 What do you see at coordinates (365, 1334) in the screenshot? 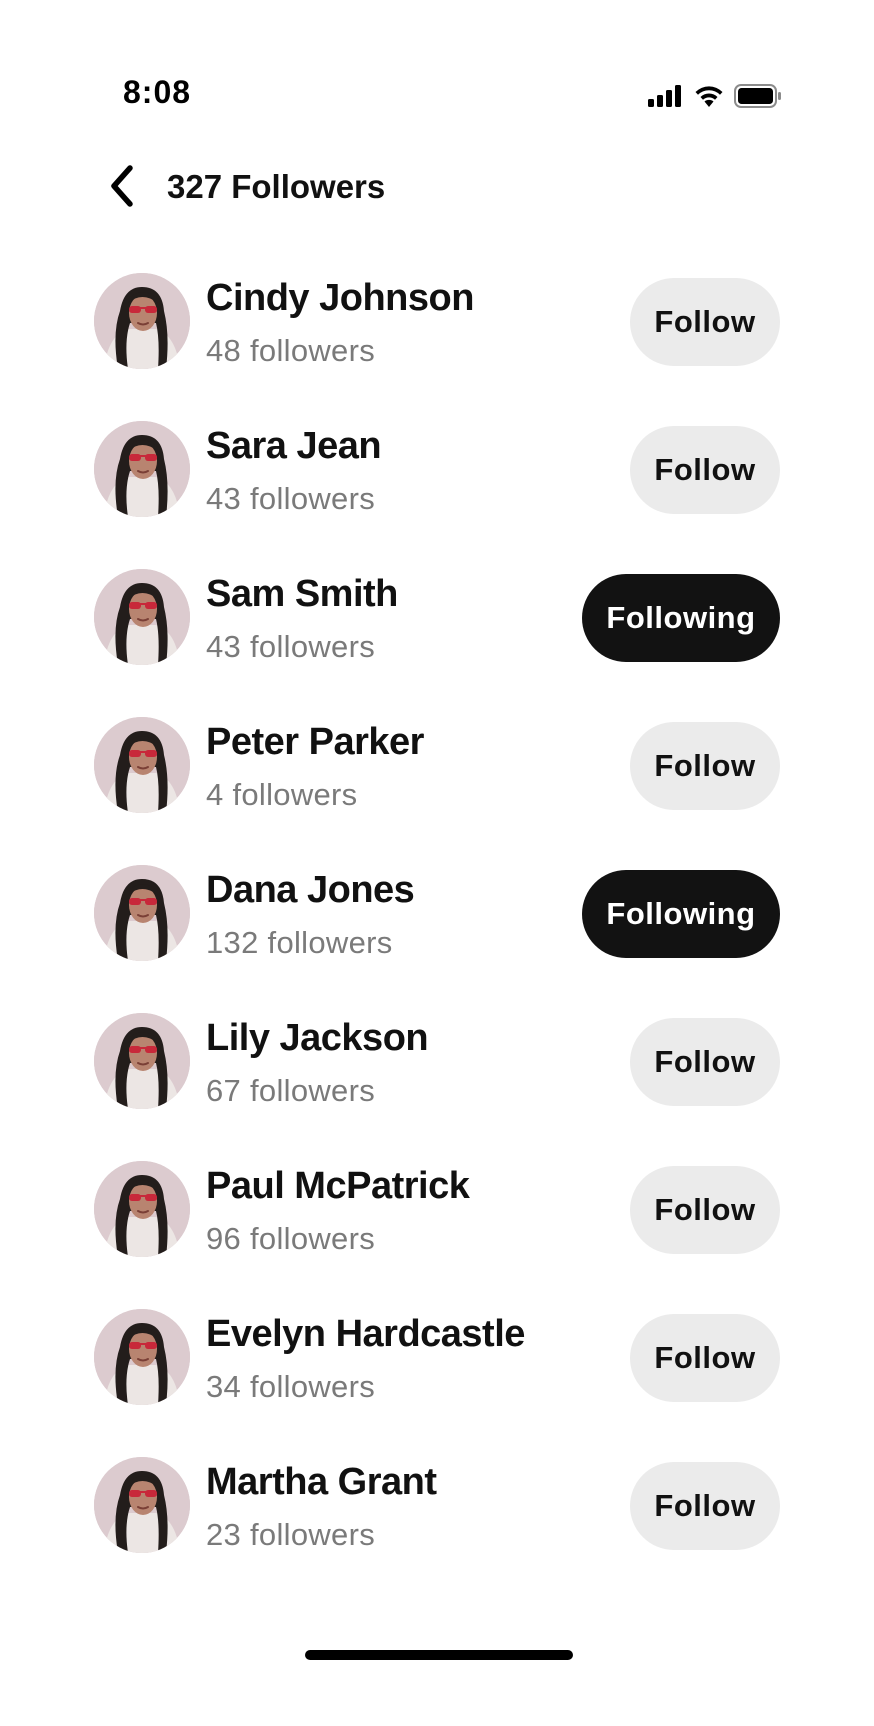
I see `follower-name: Evelyn Hardcastle` at bounding box center [365, 1334].